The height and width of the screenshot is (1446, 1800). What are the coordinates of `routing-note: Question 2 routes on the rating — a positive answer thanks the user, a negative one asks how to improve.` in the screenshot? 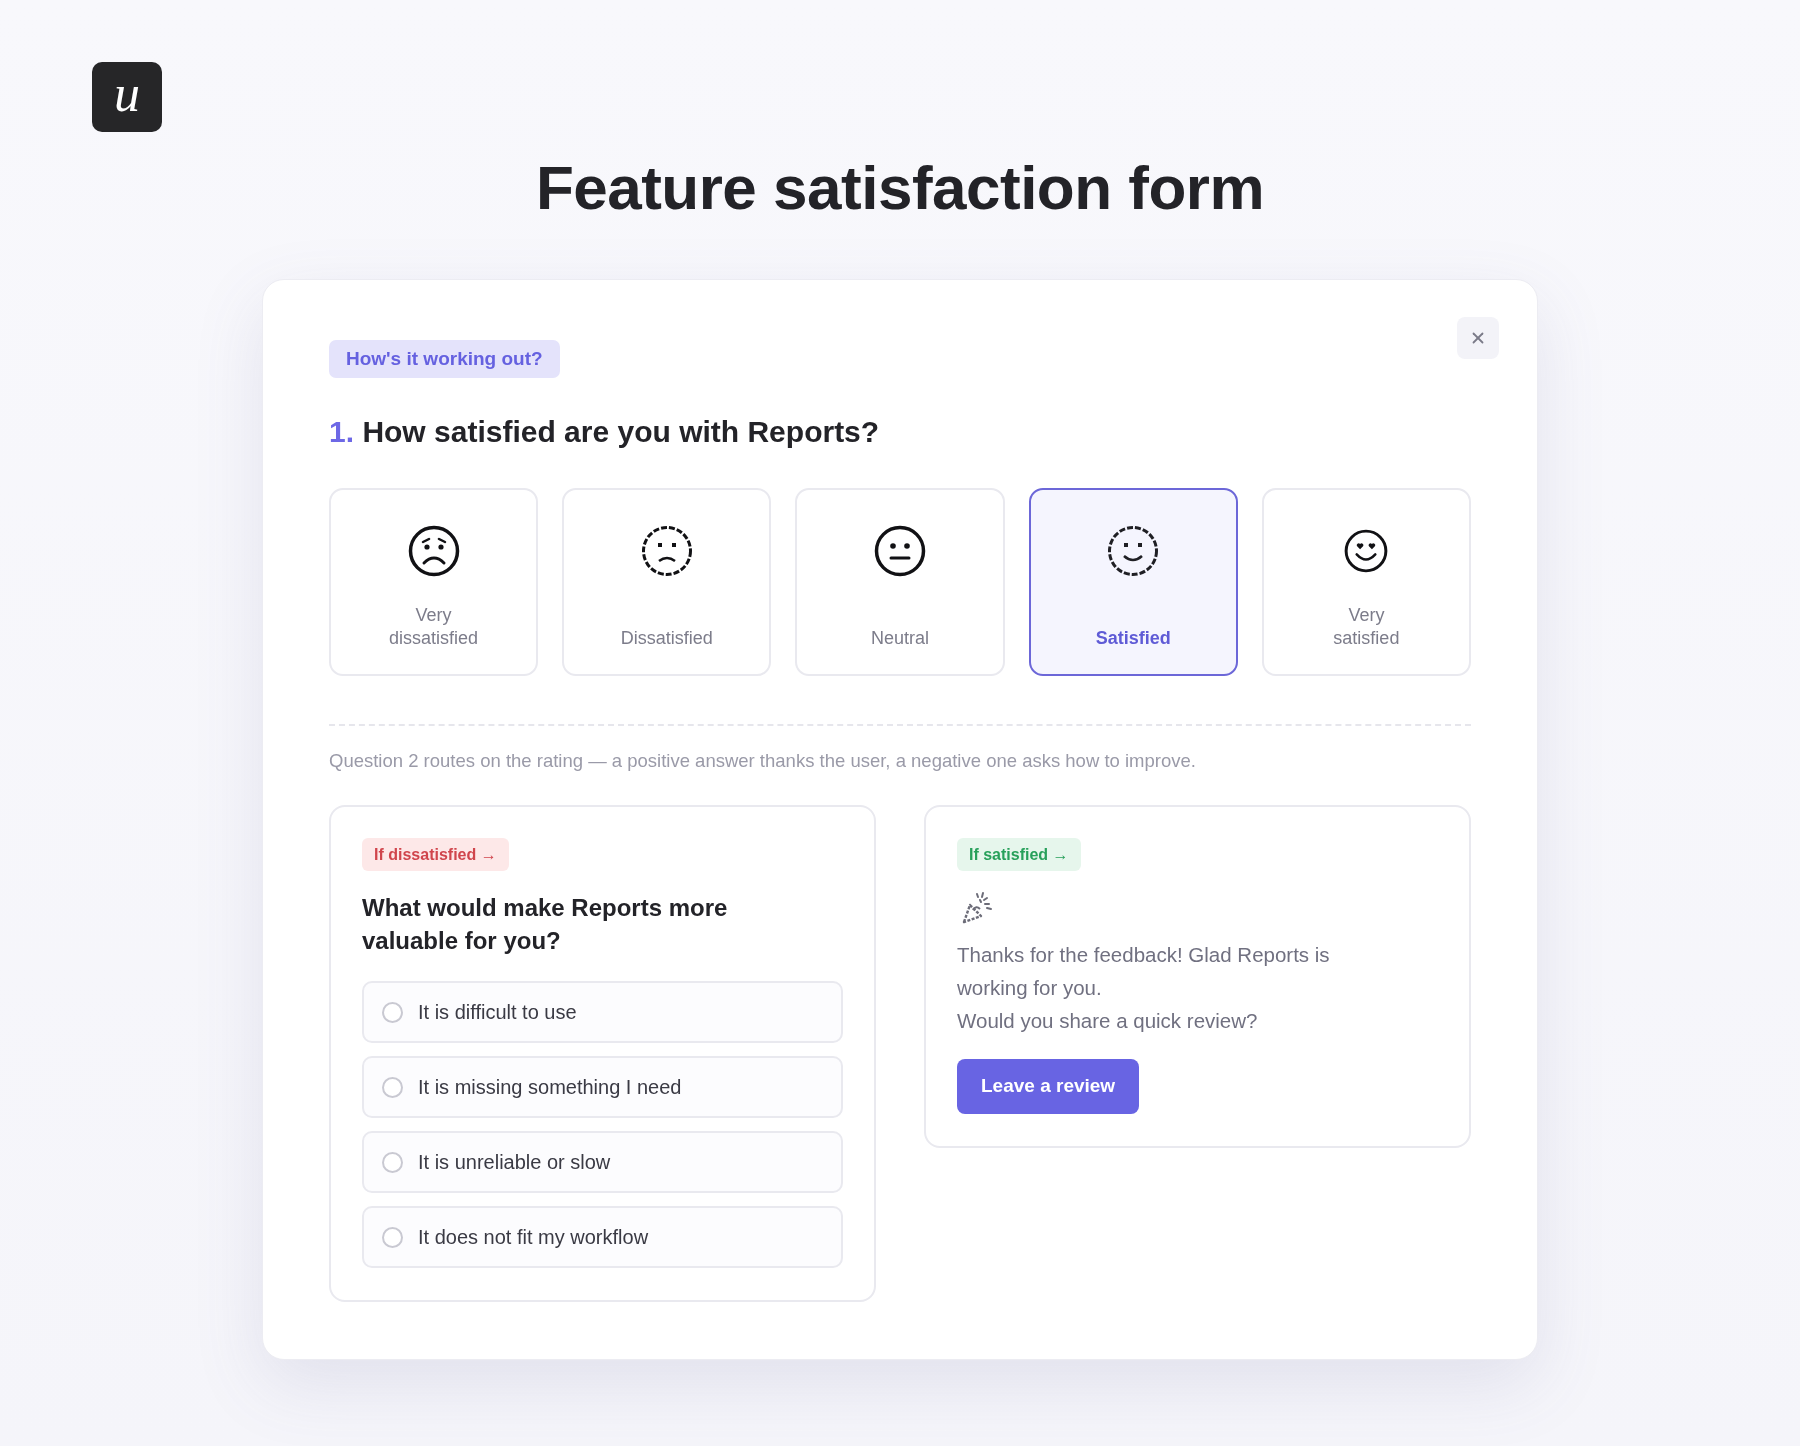 It's located at (763, 761).